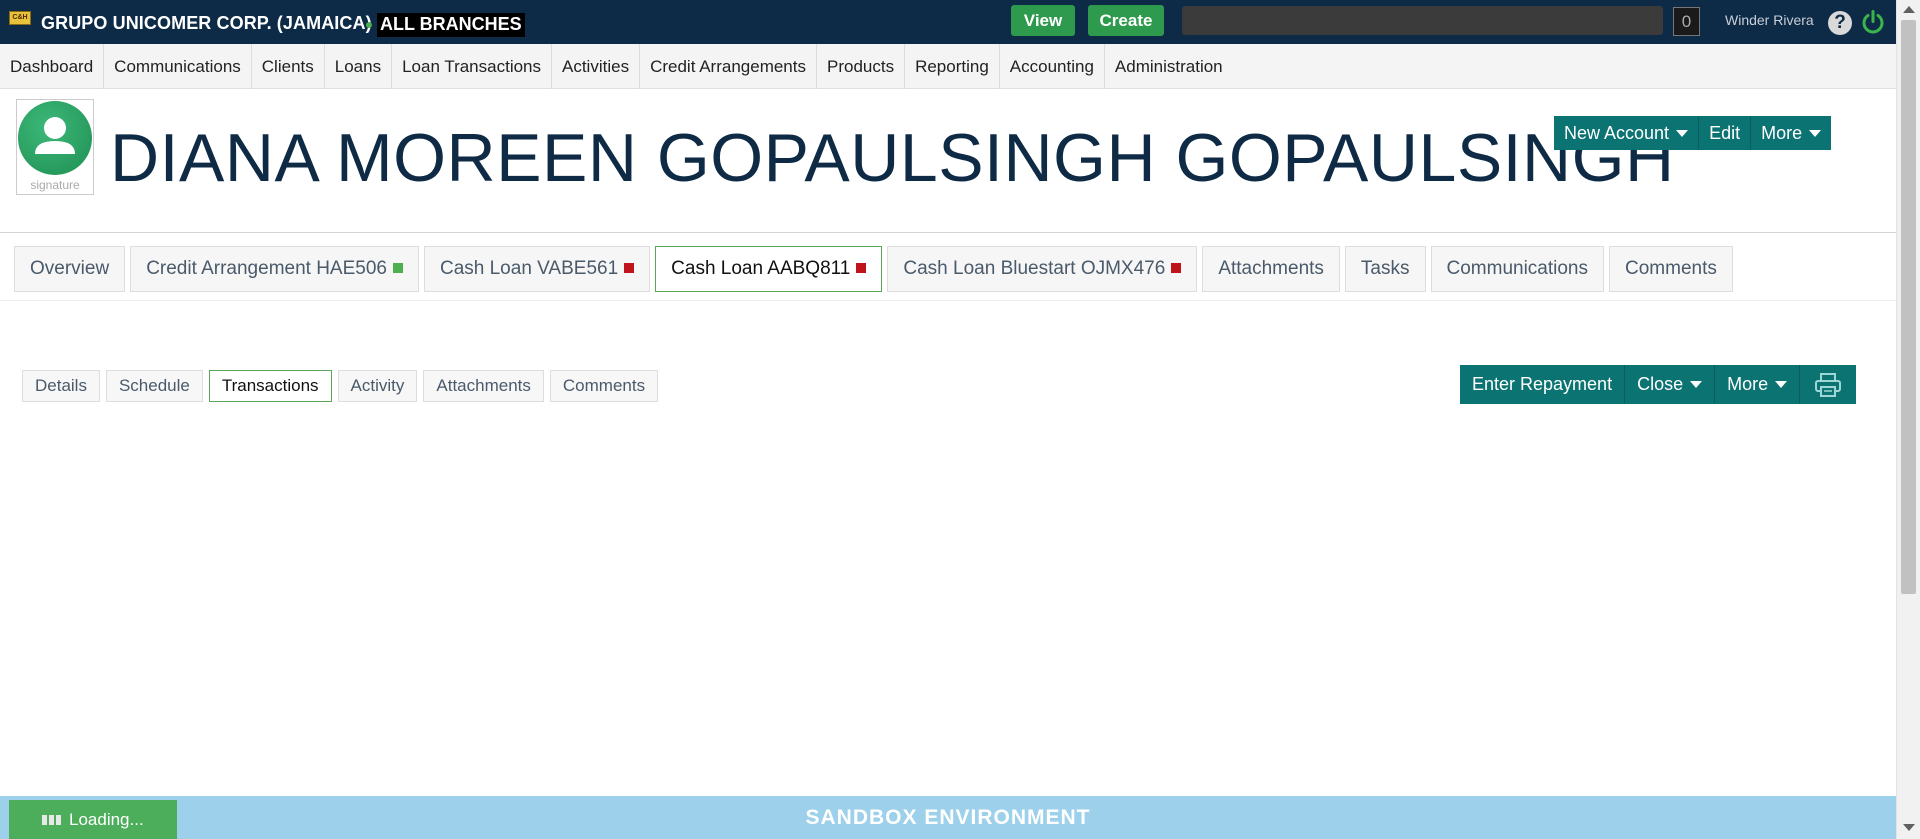 The image size is (1920, 839). I want to click on scroll-up-icon, so click(1909, 9).